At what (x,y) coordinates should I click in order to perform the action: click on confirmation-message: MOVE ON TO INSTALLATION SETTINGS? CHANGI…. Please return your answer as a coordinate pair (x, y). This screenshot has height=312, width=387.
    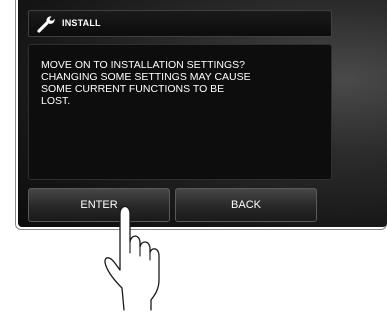
    Looking at the image, I should click on (146, 83).